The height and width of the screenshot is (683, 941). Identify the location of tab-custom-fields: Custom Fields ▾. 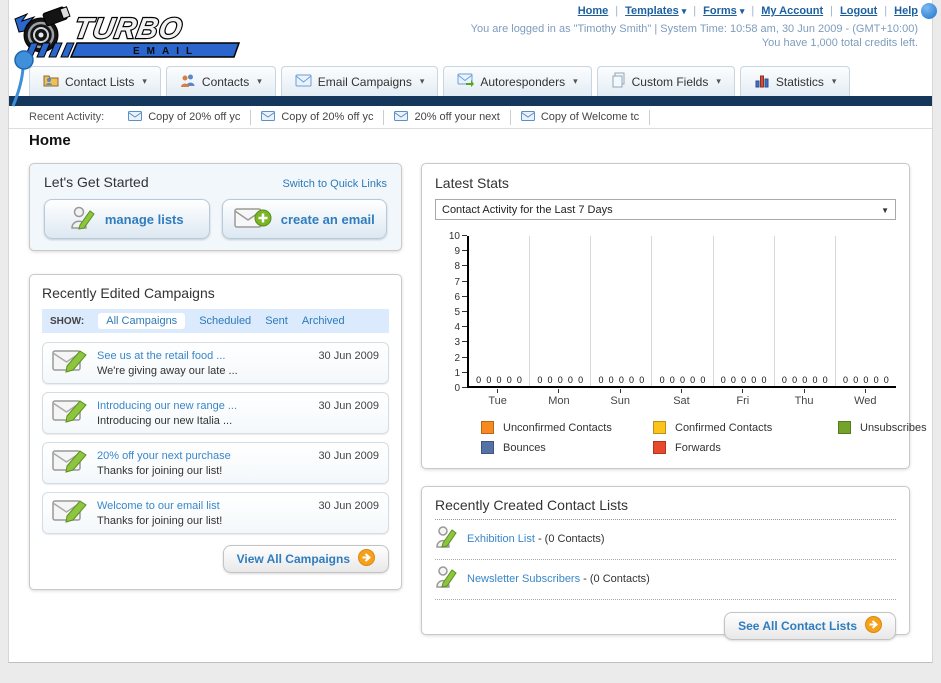
(665, 81).